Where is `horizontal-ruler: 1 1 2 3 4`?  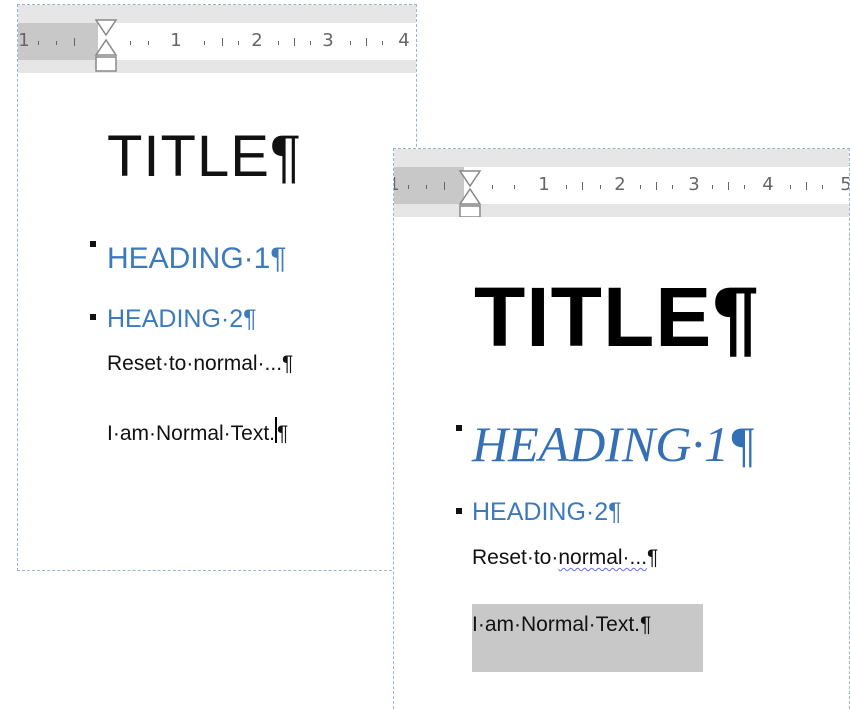
horizontal-ruler: 1 1 2 3 4 is located at coordinates (217, 39).